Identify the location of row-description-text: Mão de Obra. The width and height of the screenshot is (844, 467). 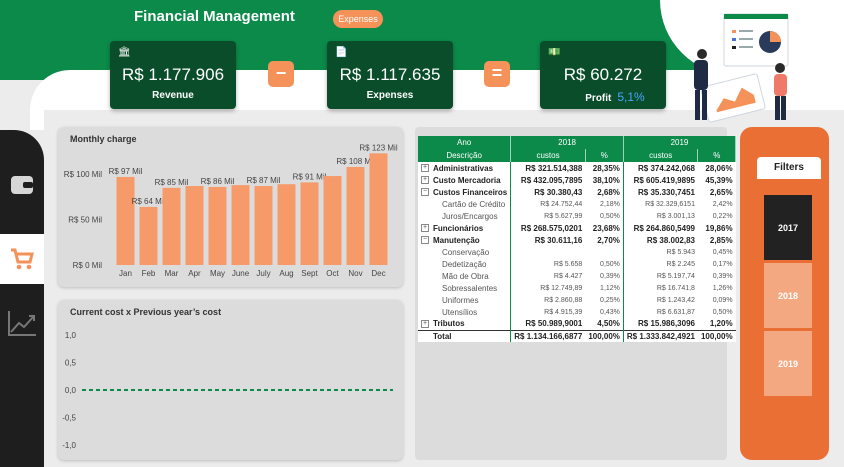
(465, 276).